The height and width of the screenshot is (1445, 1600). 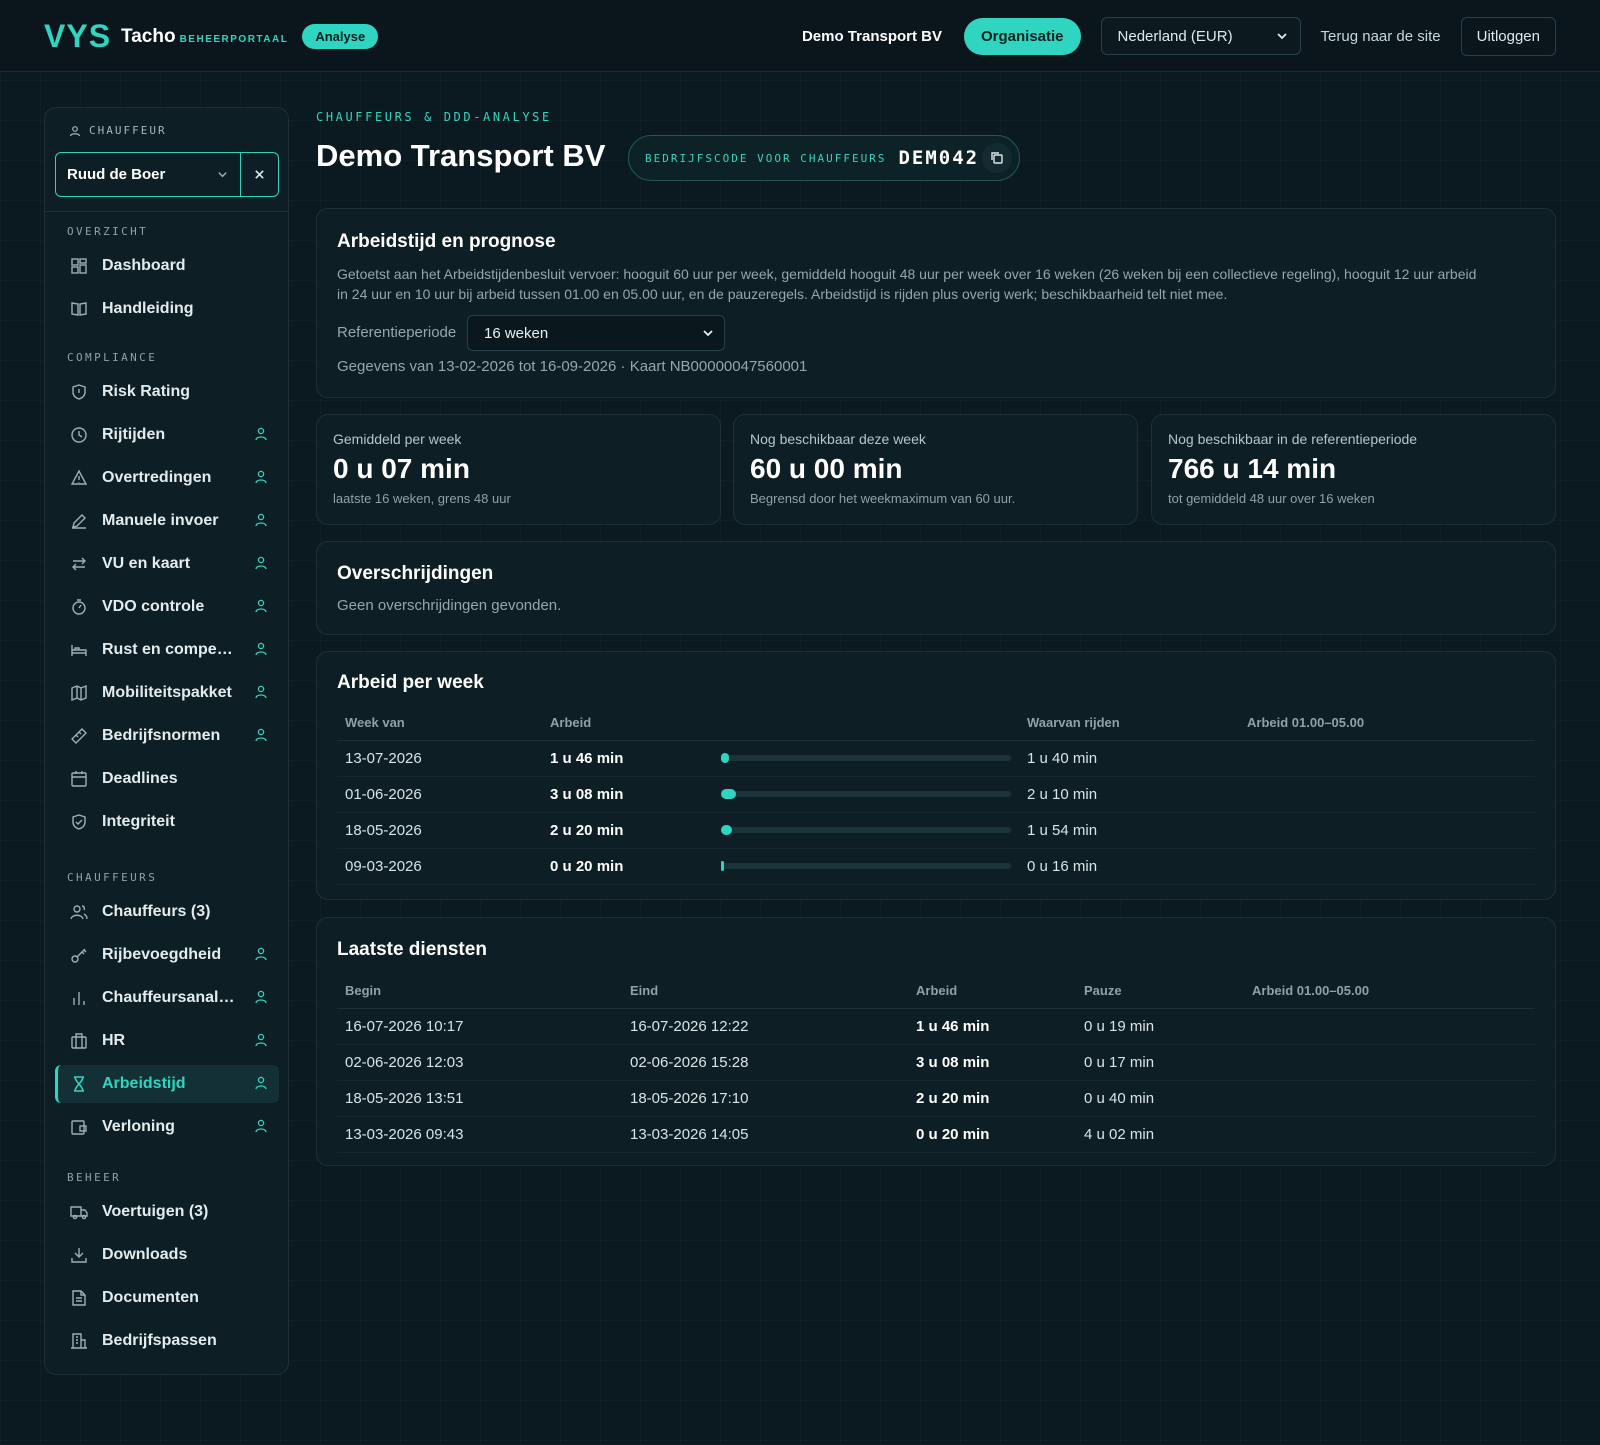 What do you see at coordinates (627, 794) in the screenshot?
I see `work-cell: 3 u 08 min` at bounding box center [627, 794].